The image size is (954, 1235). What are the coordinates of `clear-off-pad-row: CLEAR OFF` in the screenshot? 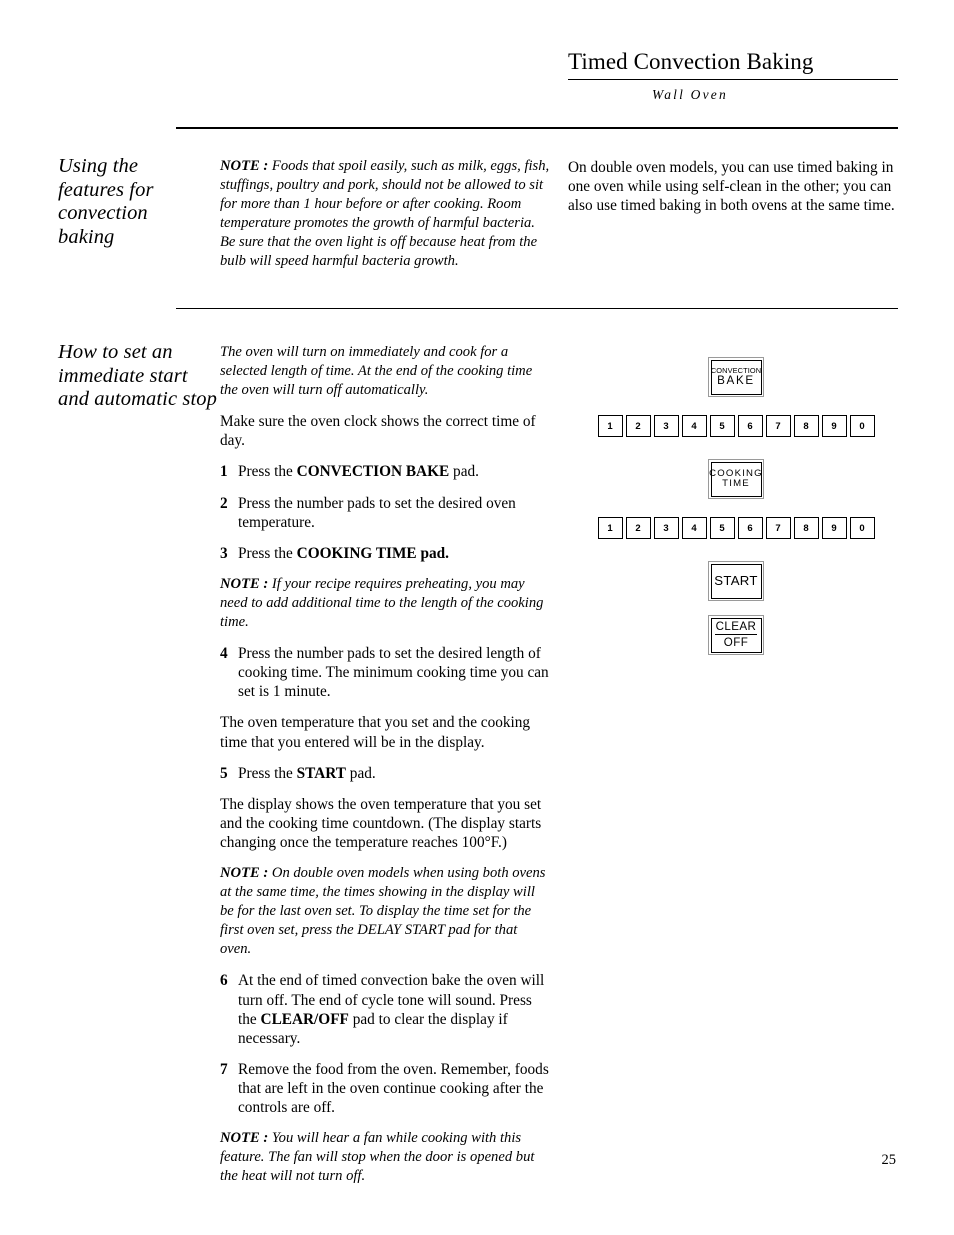 It's located at (736, 635).